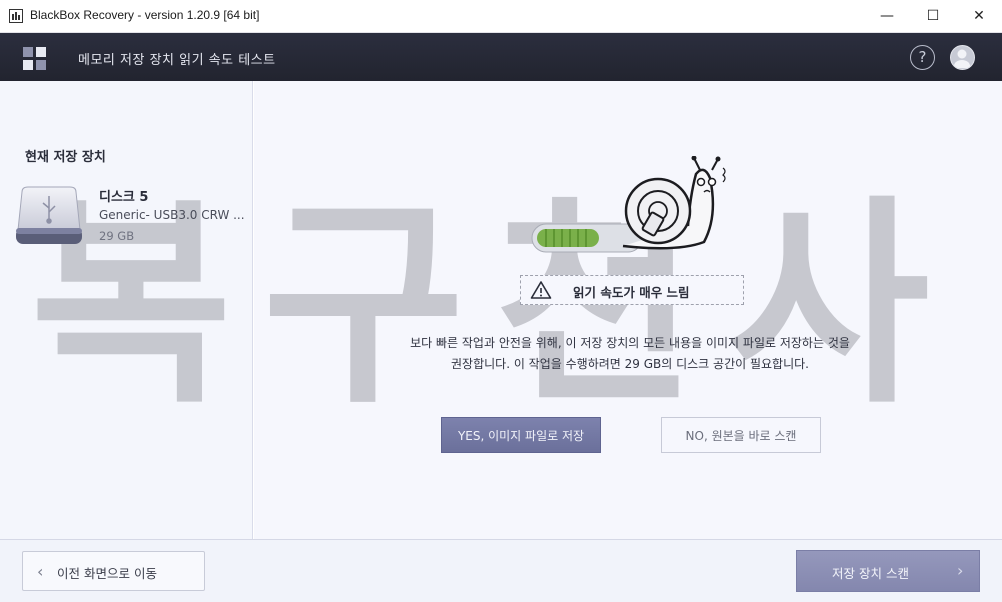 The height and width of the screenshot is (602, 1002). What do you see at coordinates (541, 290) in the screenshot?
I see `warning-icon` at bounding box center [541, 290].